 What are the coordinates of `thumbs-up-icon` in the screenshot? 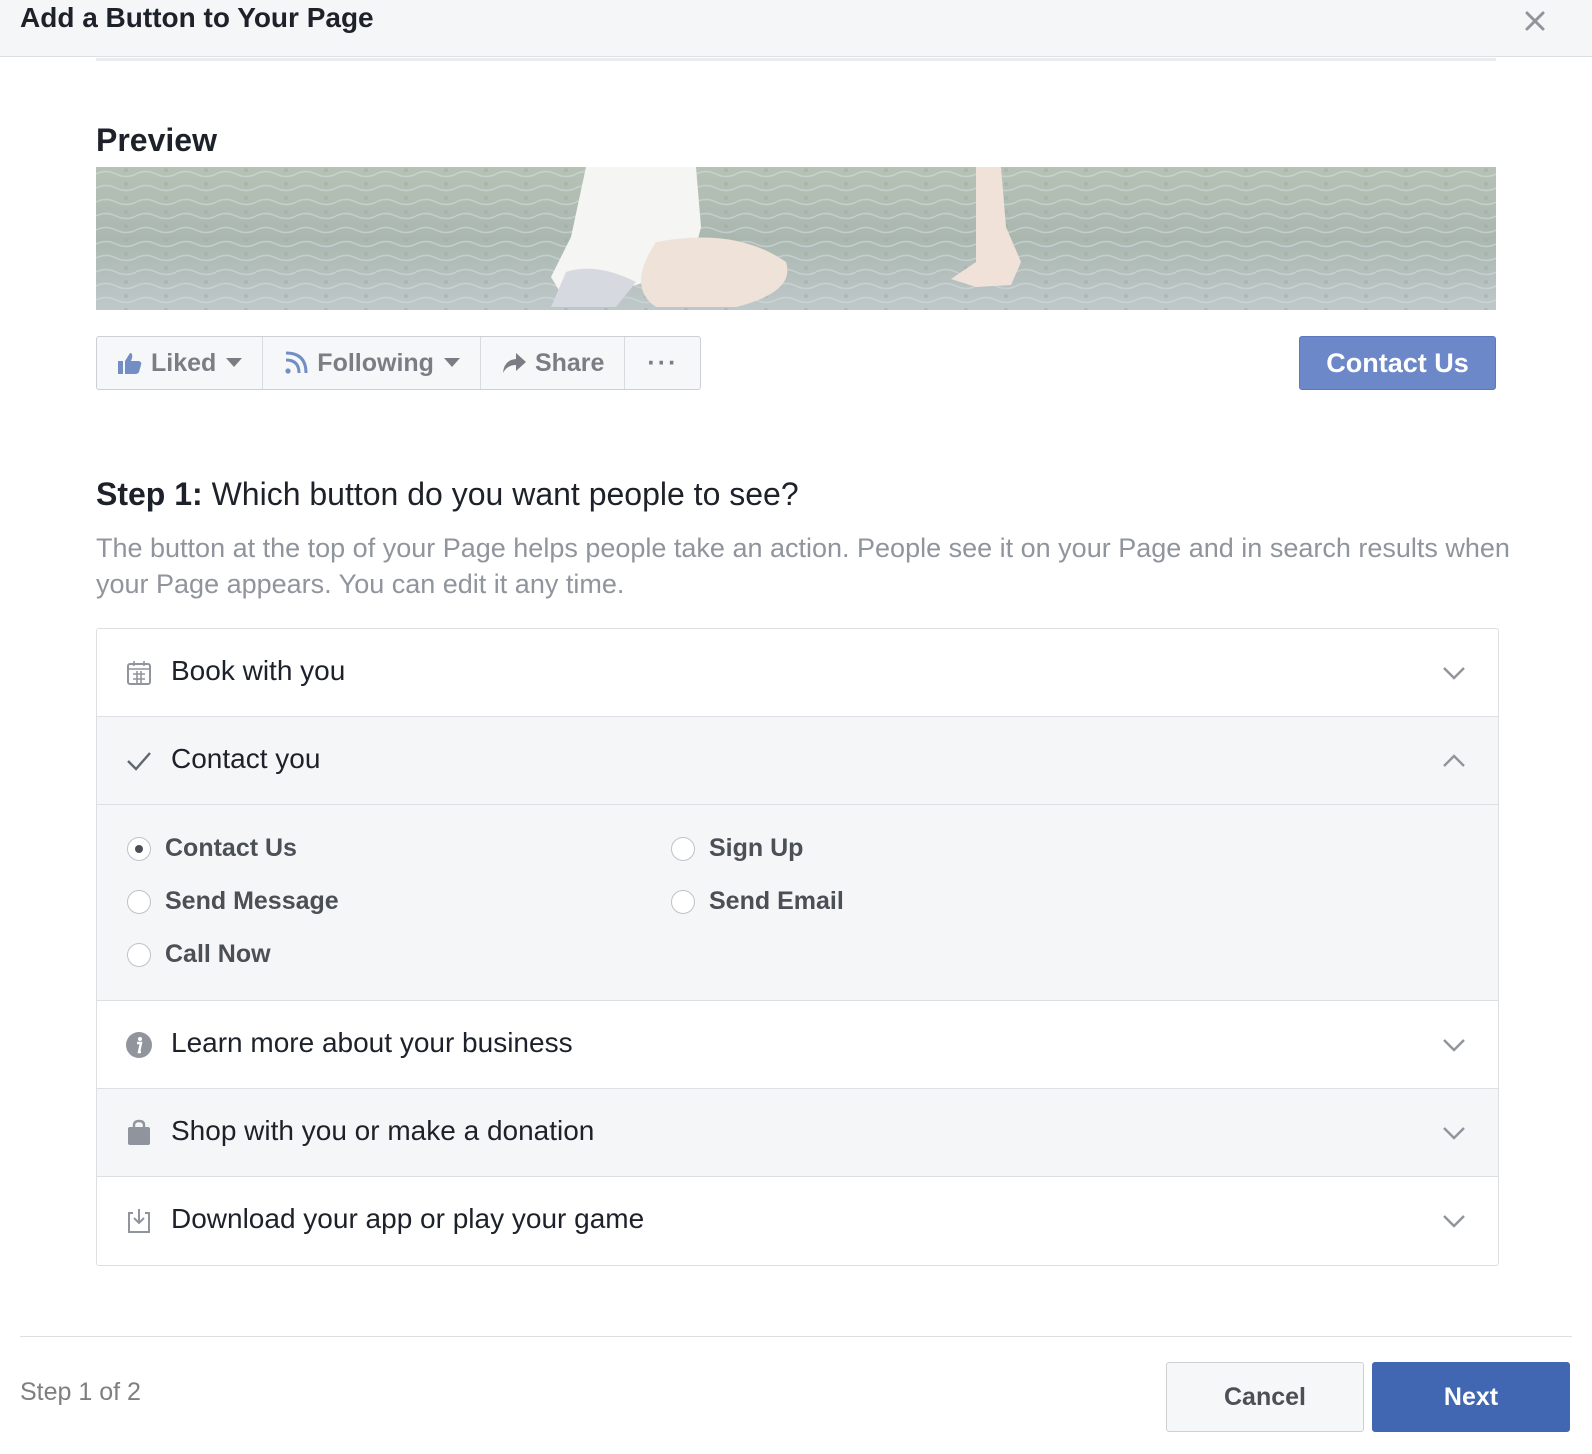 It's located at (130, 363).